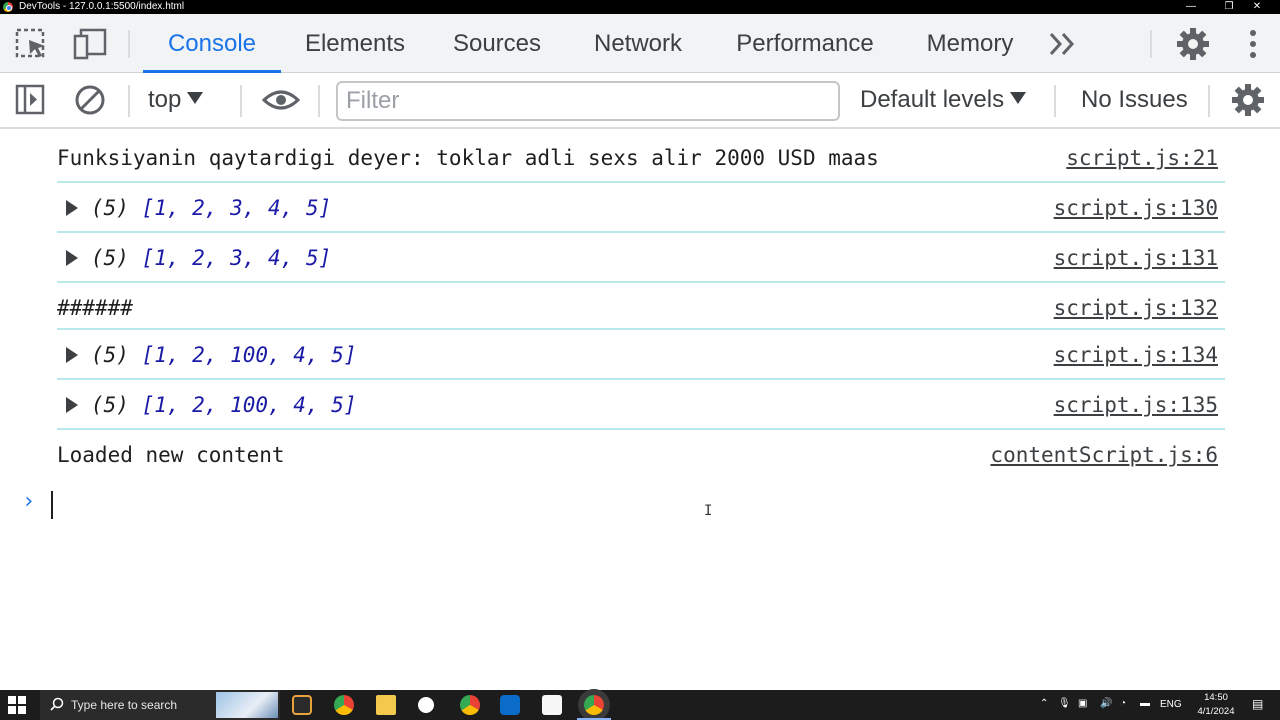  I want to click on app-icon, so click(426, 705).